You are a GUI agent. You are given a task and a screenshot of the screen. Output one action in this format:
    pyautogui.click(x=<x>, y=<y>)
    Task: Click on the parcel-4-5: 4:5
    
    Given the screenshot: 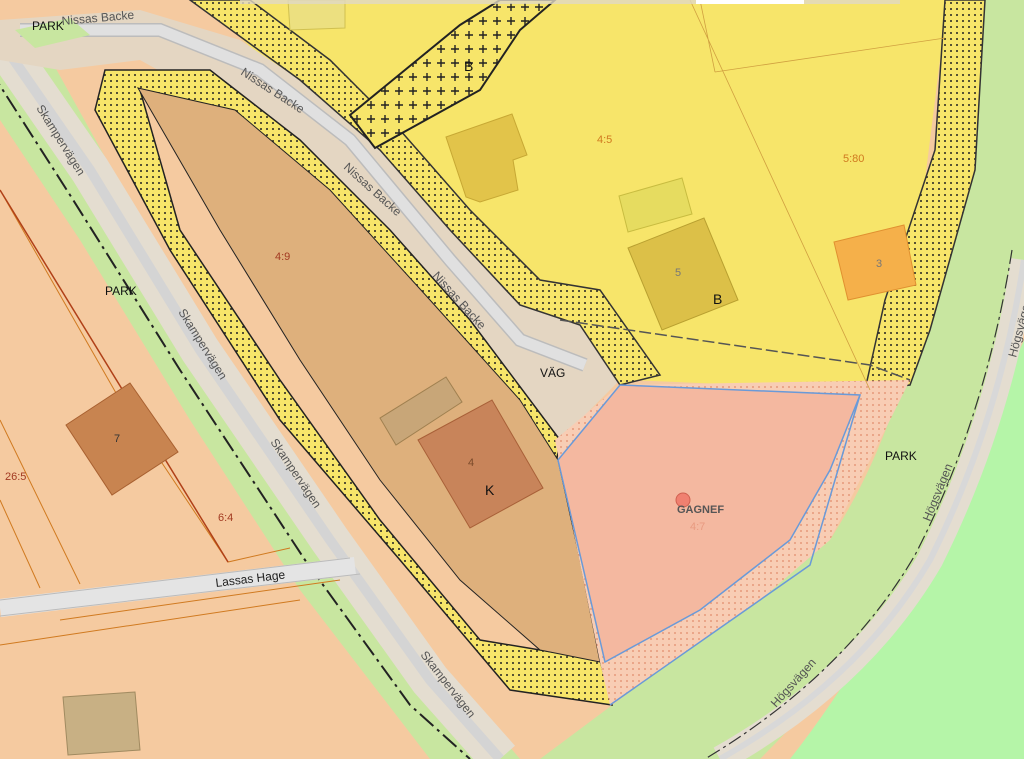 What is the action you would take?
    pyautogui.click(x=604, y=140)
    